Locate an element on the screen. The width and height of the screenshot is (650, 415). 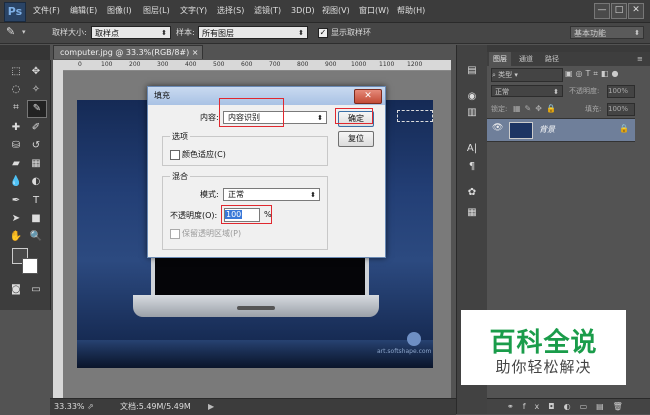
ruler-tick: 1100 is located at coordinates (387, 64).